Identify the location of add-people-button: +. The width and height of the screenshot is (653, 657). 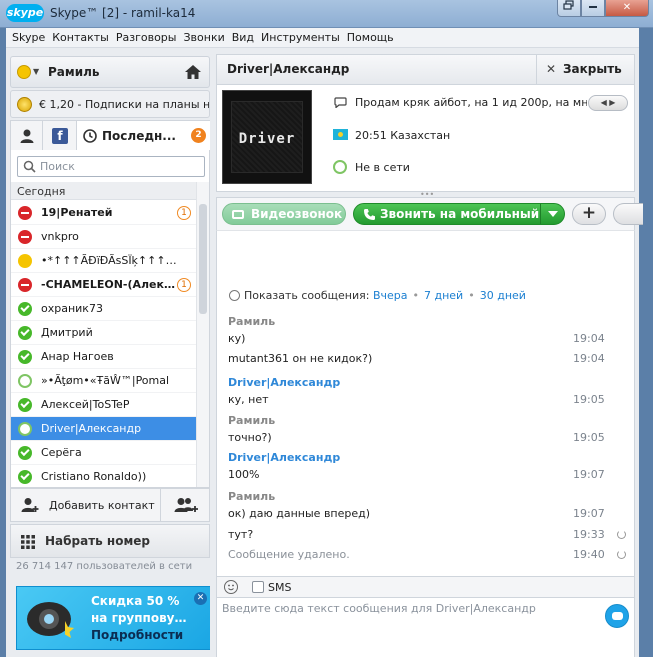
(589, 214).